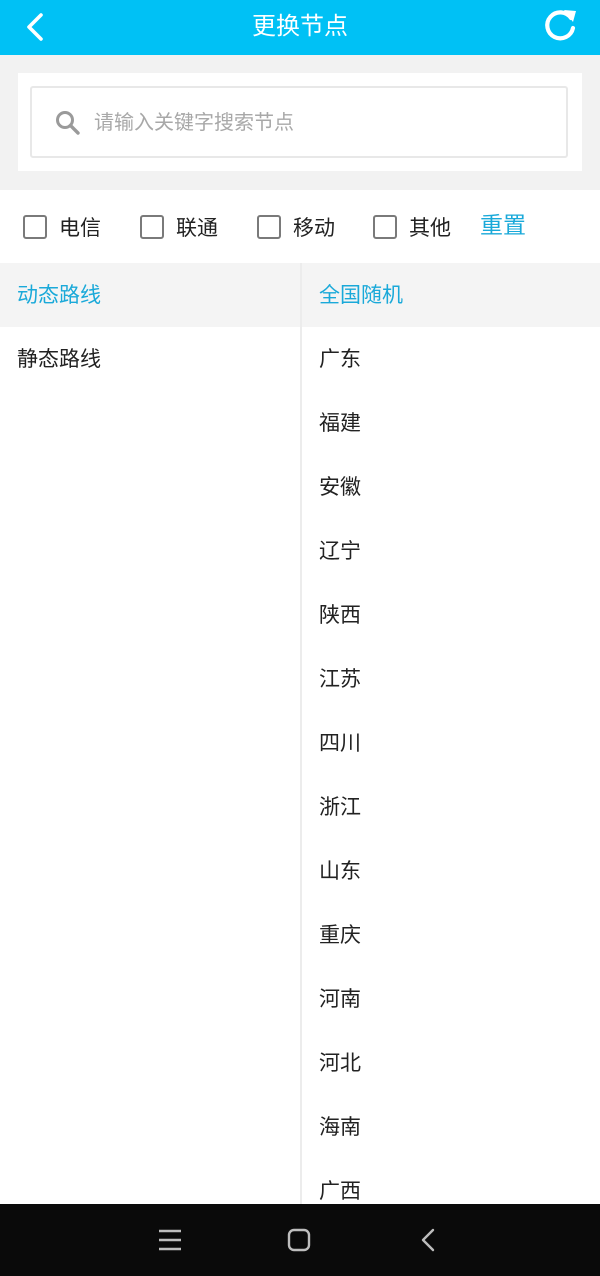  I want to click on region-item: 福建, so click(451, 423).